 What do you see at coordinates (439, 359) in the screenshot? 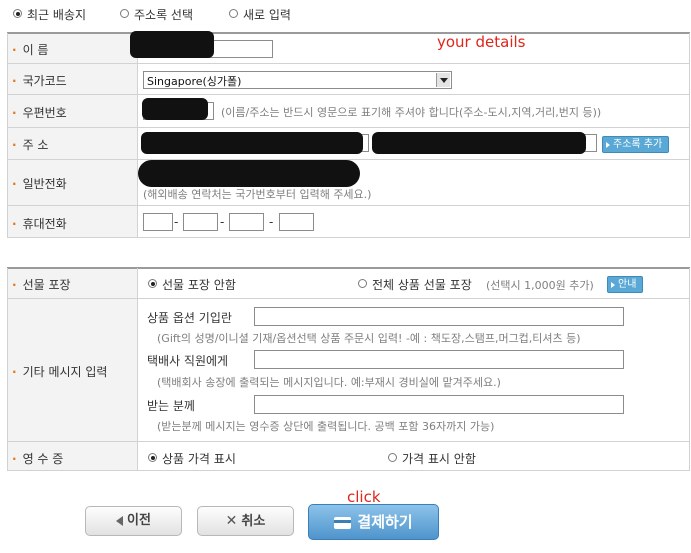
I see `courier-message-input` at bounding box center [439, 359].